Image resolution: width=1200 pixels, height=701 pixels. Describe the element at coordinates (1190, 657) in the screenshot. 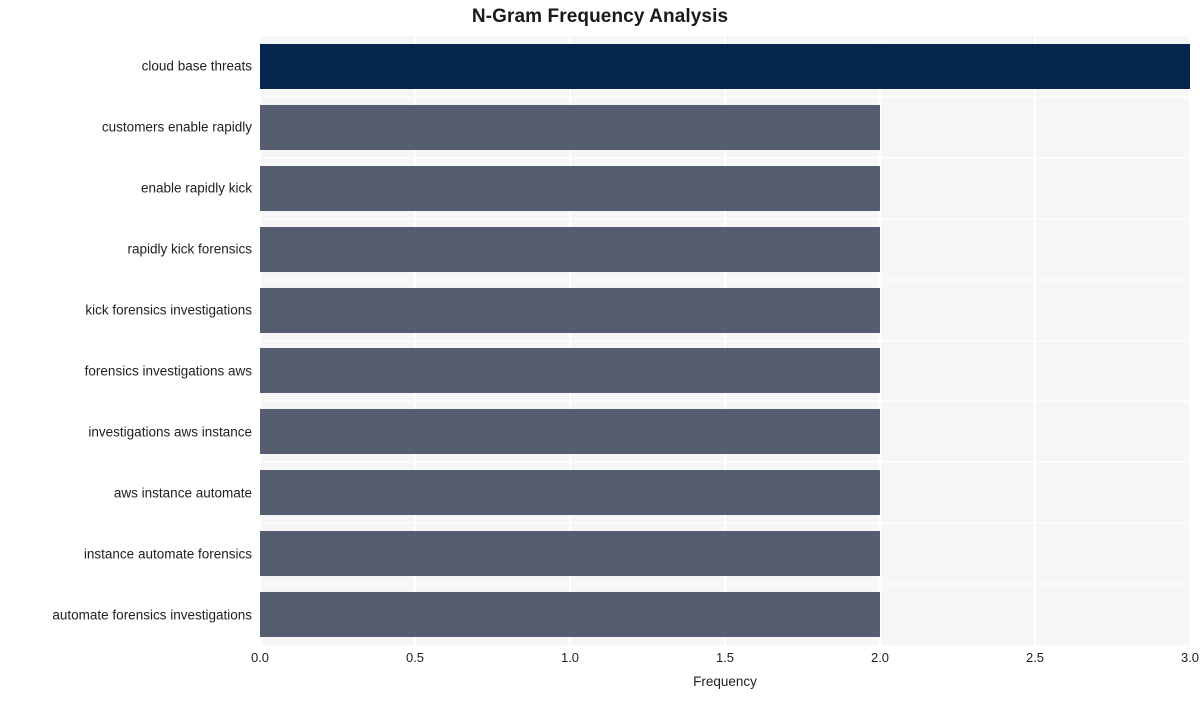

I see `x-axis-tick-label: 3.0` at that location.